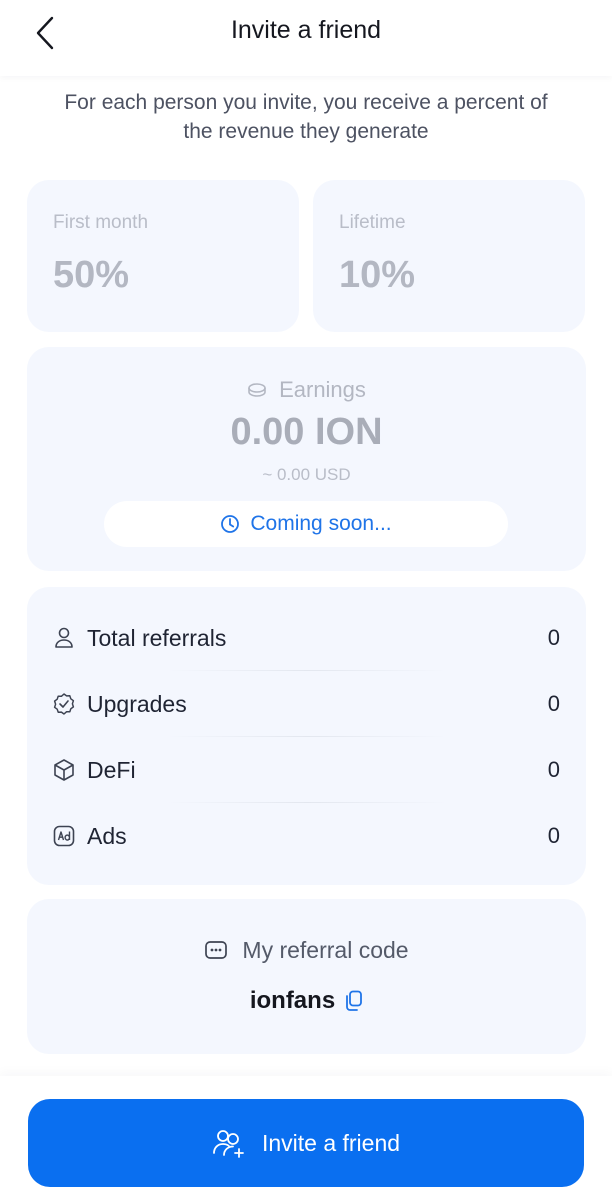 This screenshot has width=612, height=1200. I want to click on referral-code-card: My referral code ionfans, so click(306, 976).